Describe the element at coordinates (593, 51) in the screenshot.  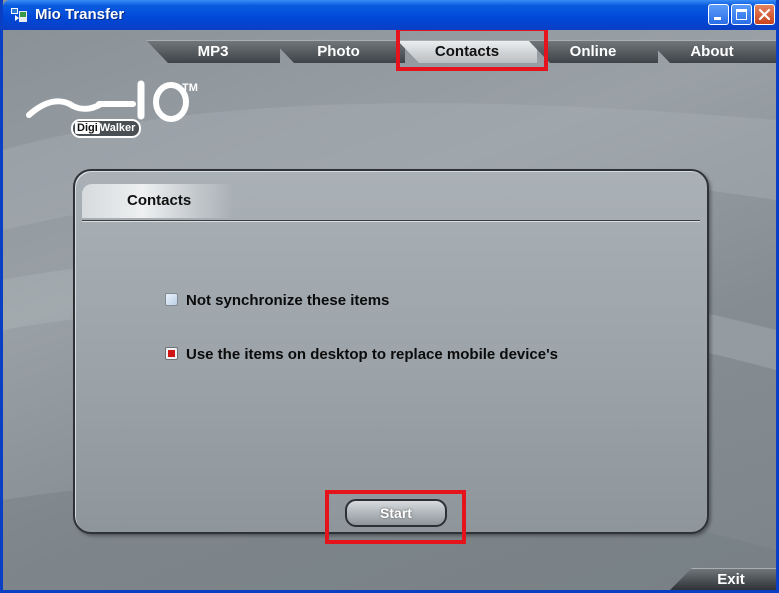
I see `tab-online: Online` at that location.